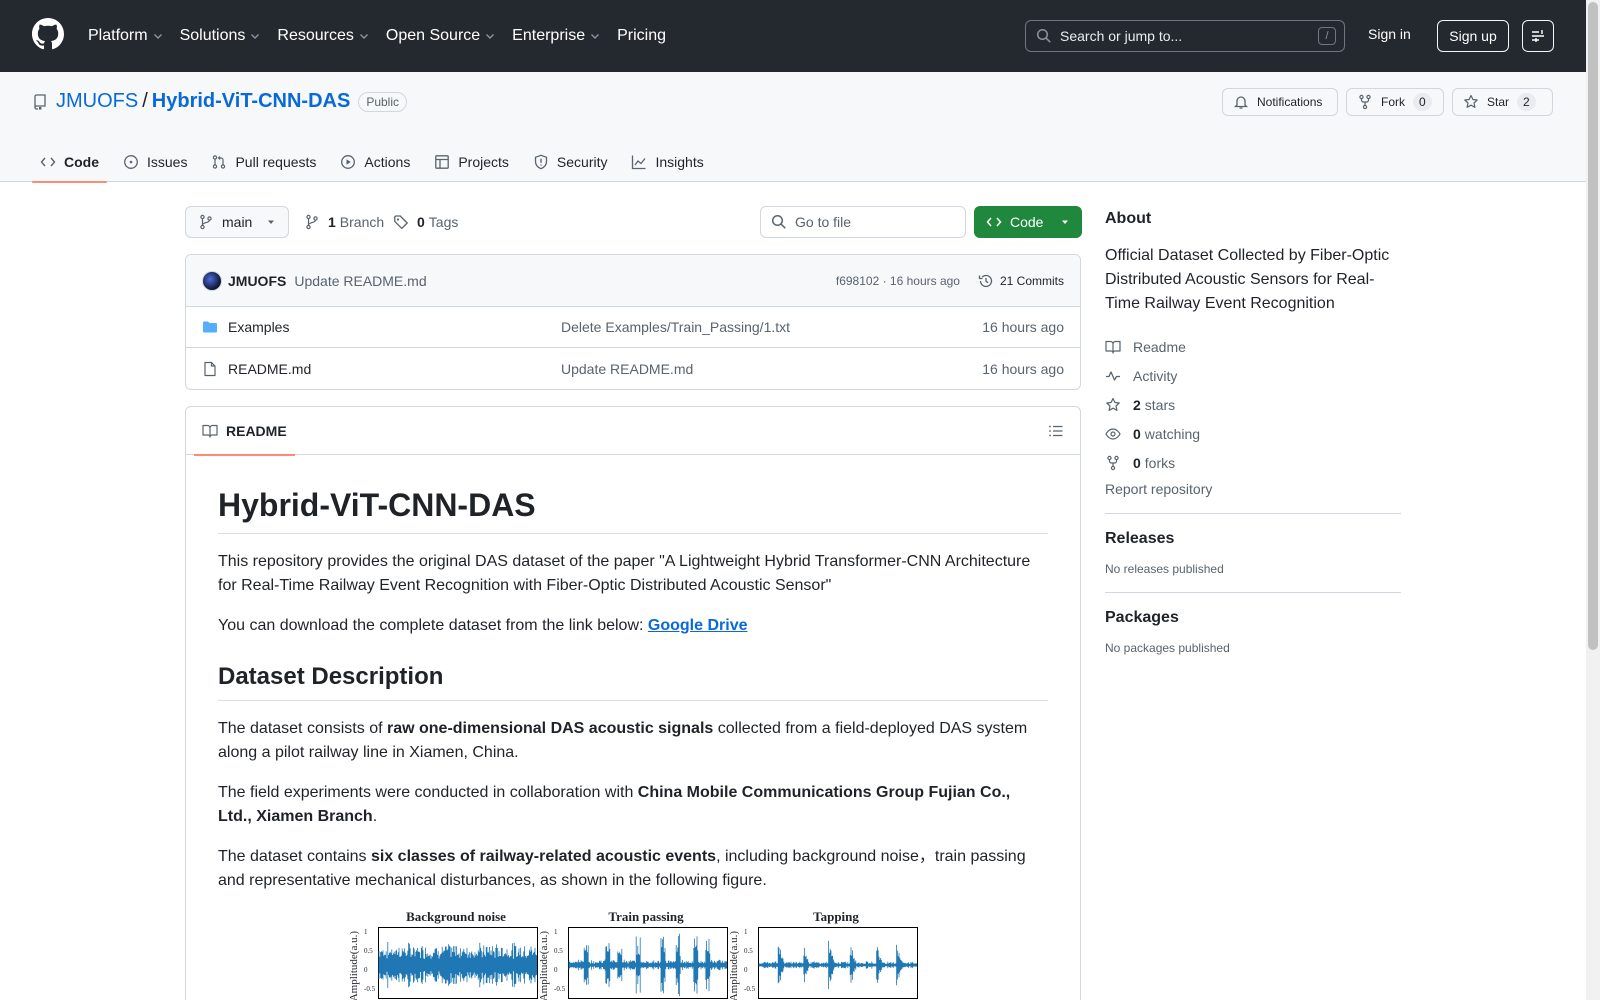 This screenshot has height=1000, width=1600. I want to click on tick-label: 0.5, so click(368, 951).